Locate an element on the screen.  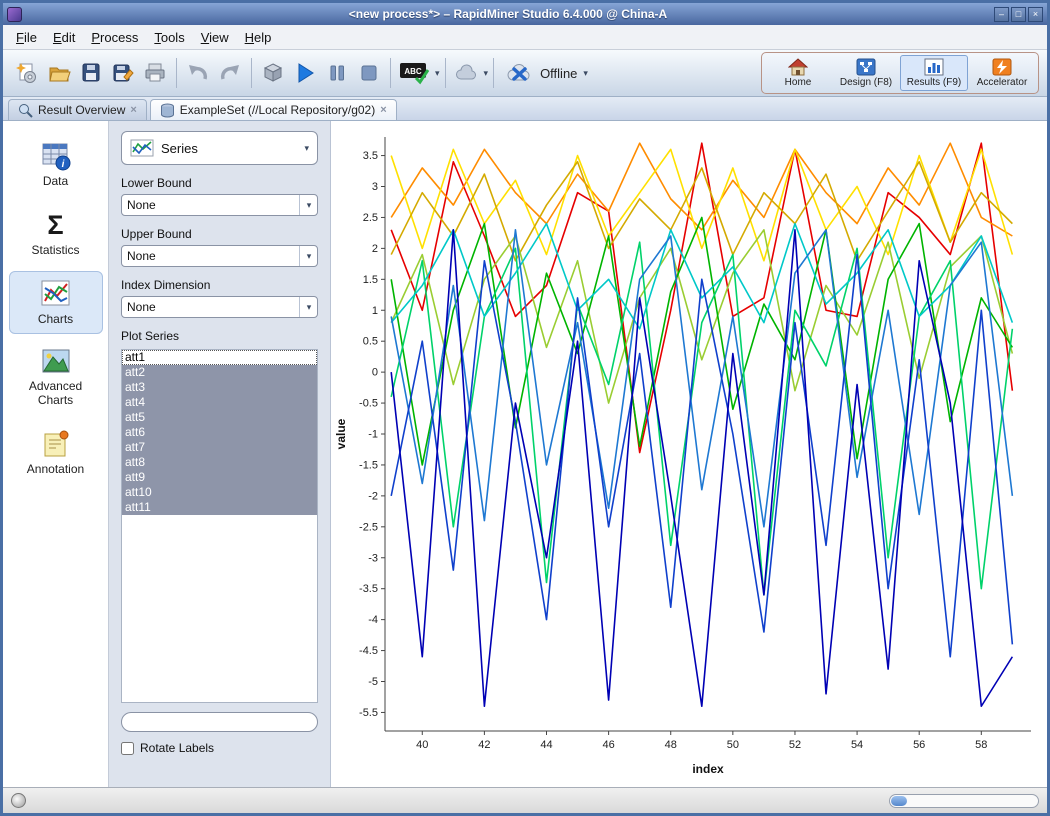
connection-status-button: Offline ▾ is located at coordinates (546, 73).